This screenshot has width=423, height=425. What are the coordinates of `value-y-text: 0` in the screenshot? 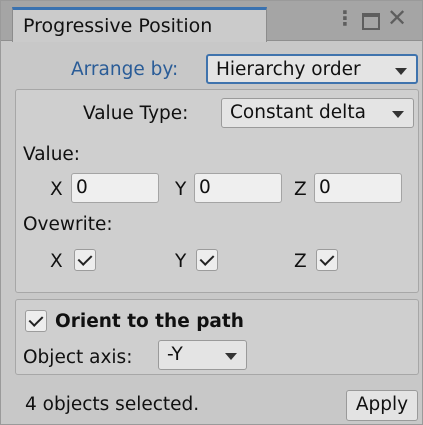 It's located at (205, 187).